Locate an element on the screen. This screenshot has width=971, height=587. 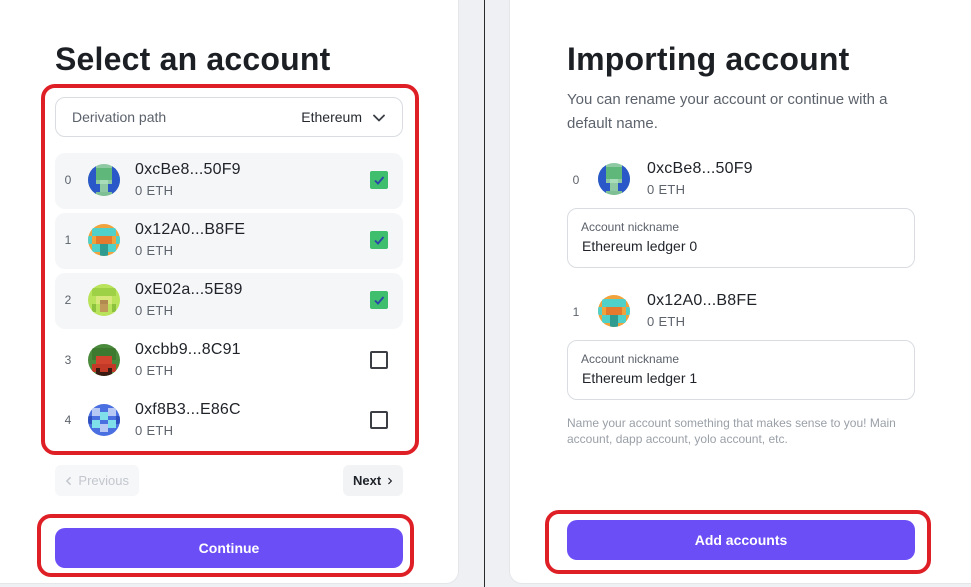
account-address: 0xE02a...5E89 is located at coordinates (189, 289).